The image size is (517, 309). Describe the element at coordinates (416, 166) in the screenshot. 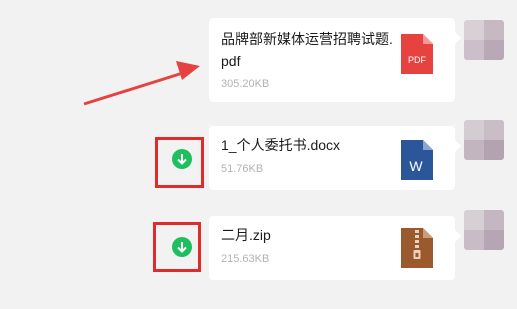

I see `word-icon-label: W` at that location.